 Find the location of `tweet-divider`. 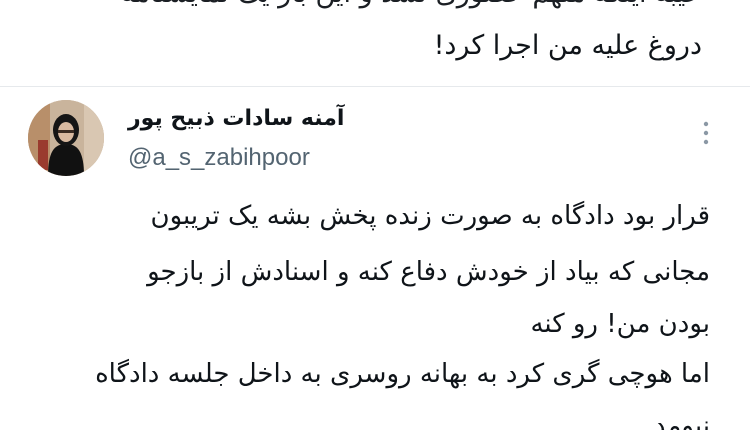

tweet-divider is located at coordinates (375, 86).